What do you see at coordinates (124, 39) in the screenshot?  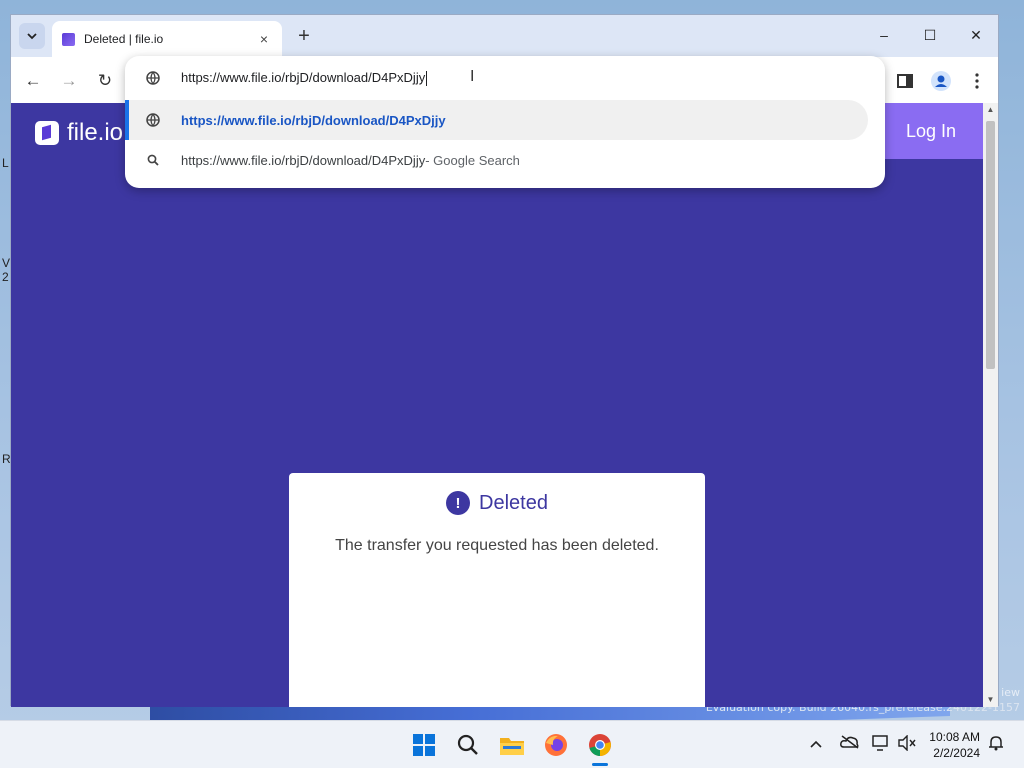 I see `tab-title: Deleted | file.io` at bounding box center [124, 39].